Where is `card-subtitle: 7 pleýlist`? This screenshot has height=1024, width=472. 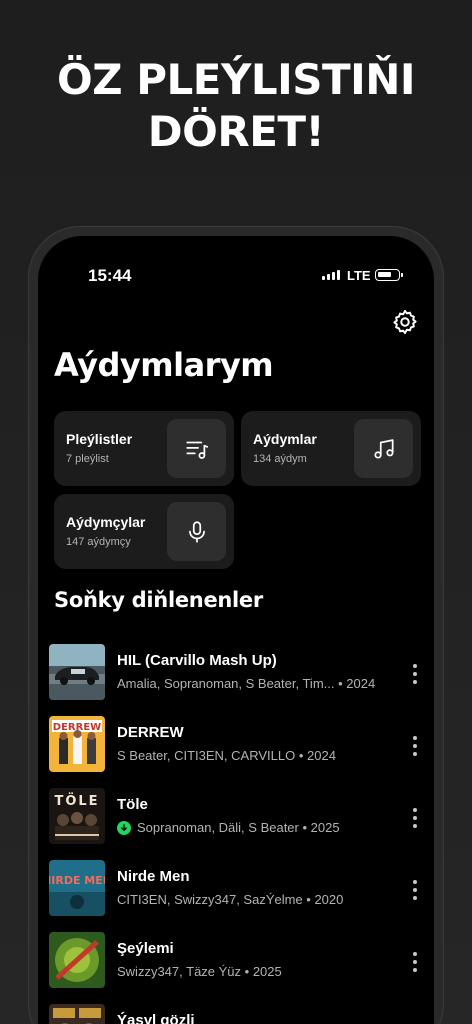
card-subtitle: 7 pleýlist is located at coordinates (87, 459).